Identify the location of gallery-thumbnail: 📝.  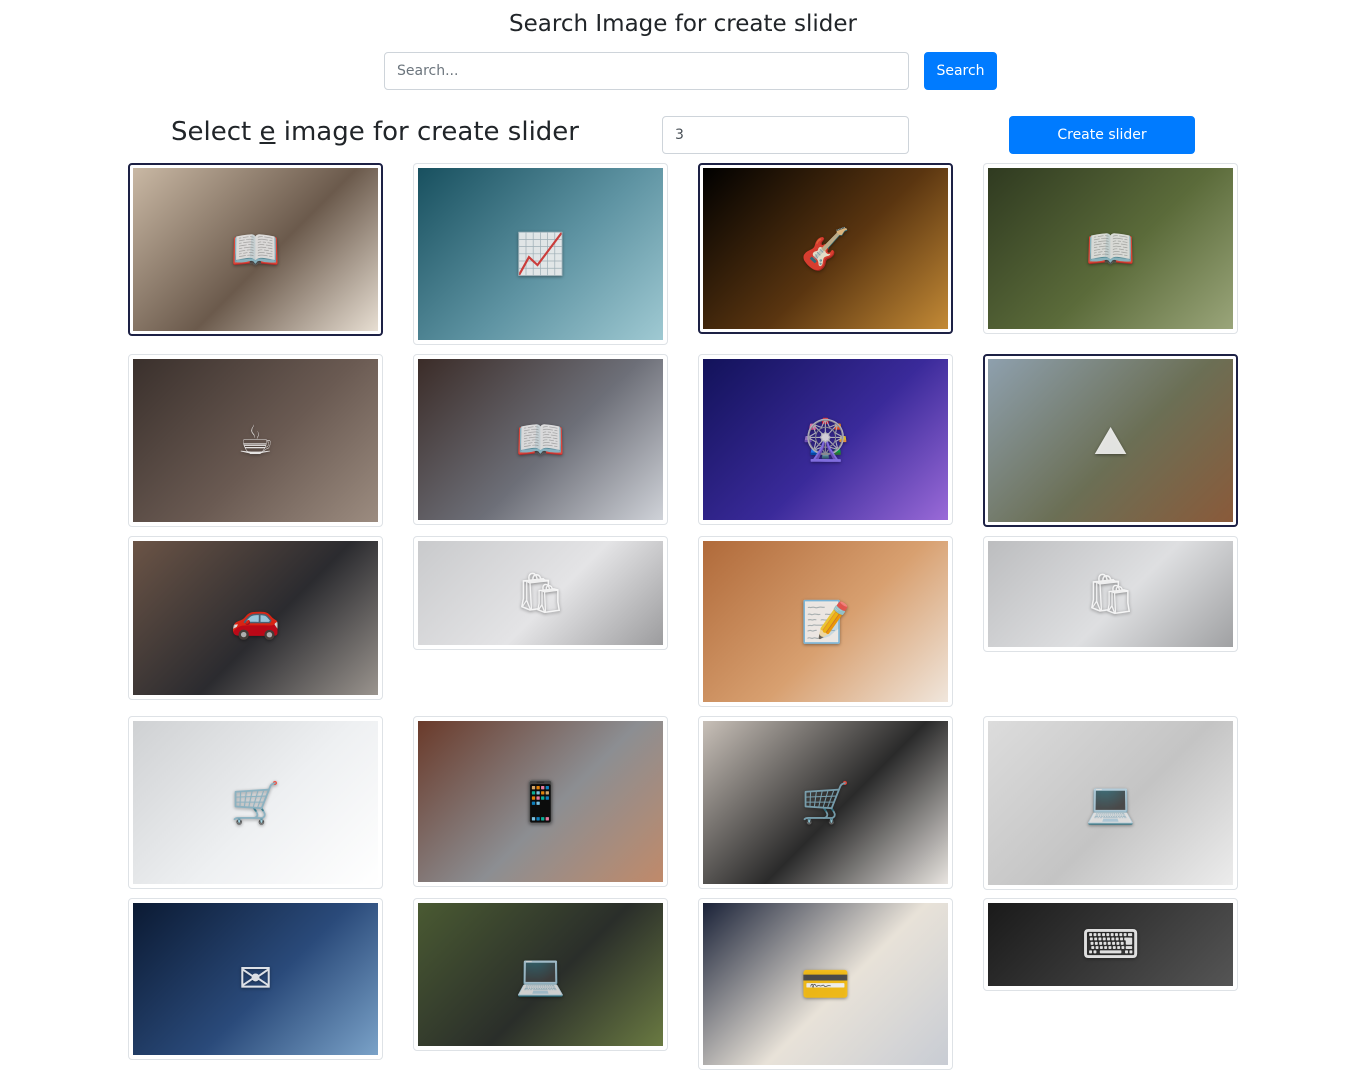
(825, 621).